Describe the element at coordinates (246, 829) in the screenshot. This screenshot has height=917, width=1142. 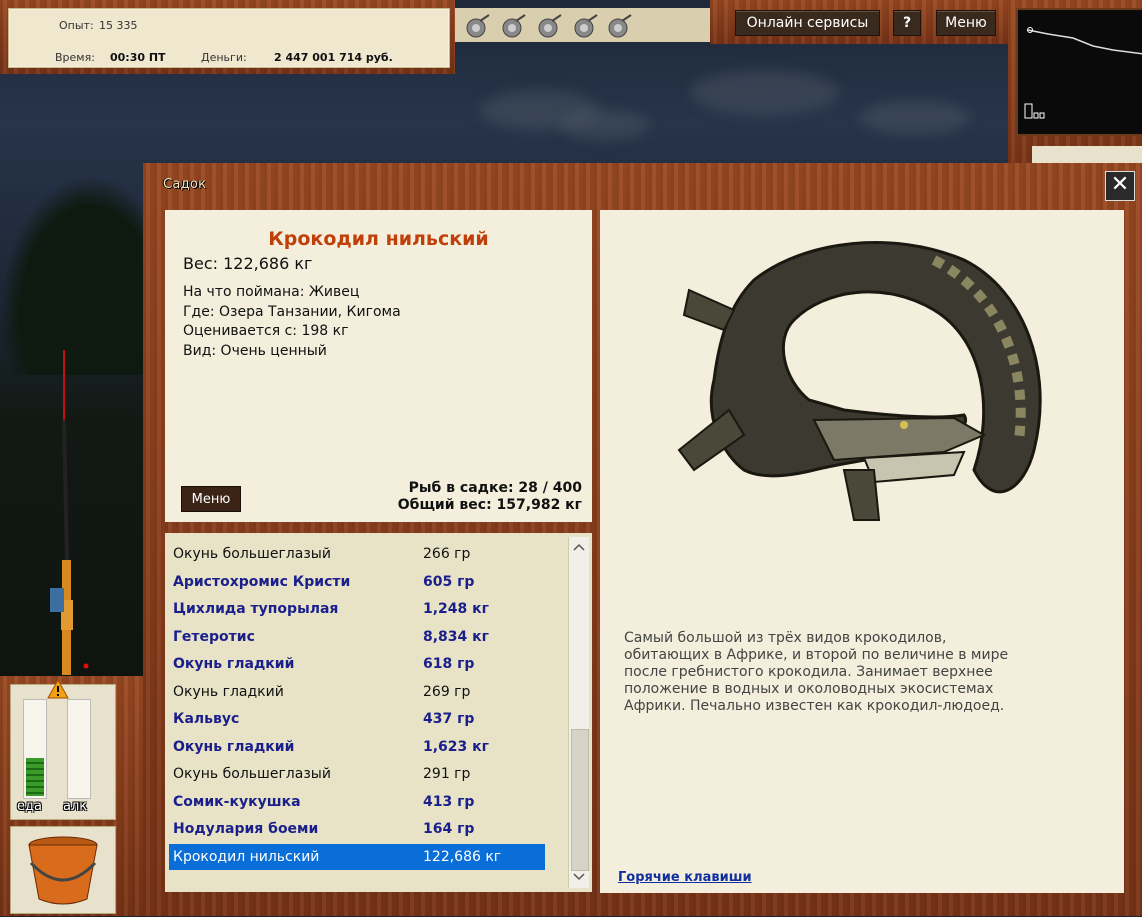
I see `fish-row-name: Нодулария боеми` at that location.